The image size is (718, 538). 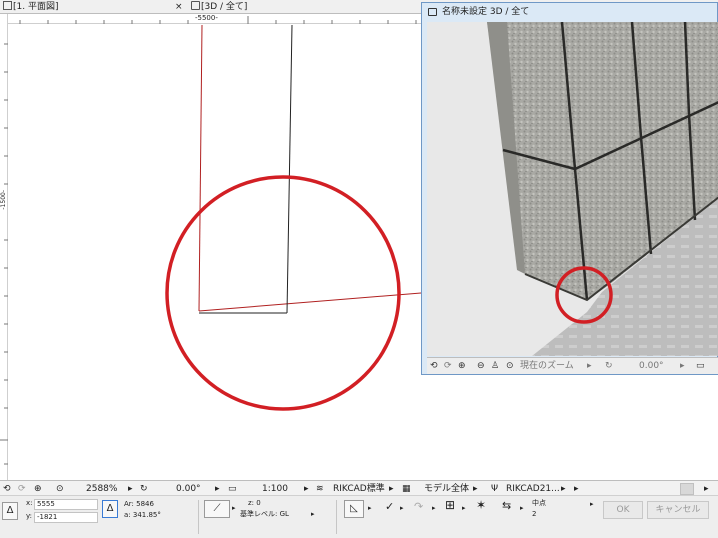 What do you see at coordinates (432, 12) in the screenshot?
I see `window-icon` at bounding box center [432, 12].